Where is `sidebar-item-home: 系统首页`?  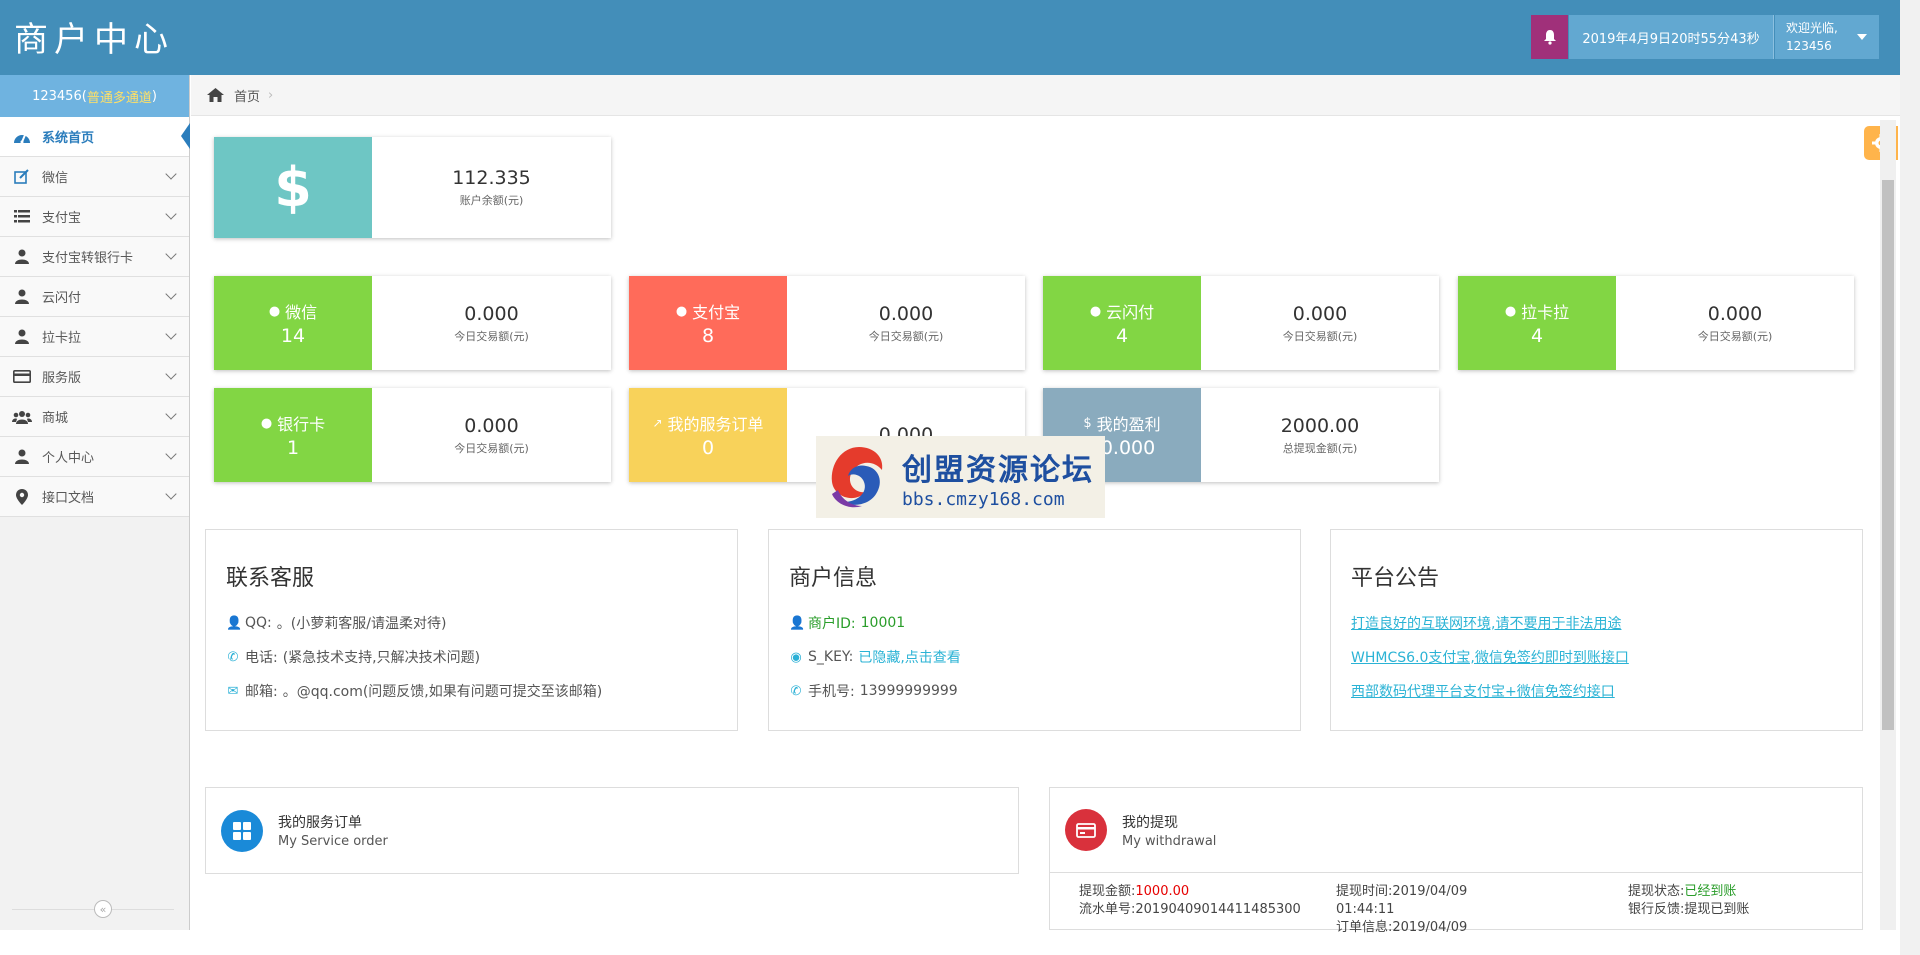 sidebar-item-home: 系统首页 is located at coordinates (95, 137).